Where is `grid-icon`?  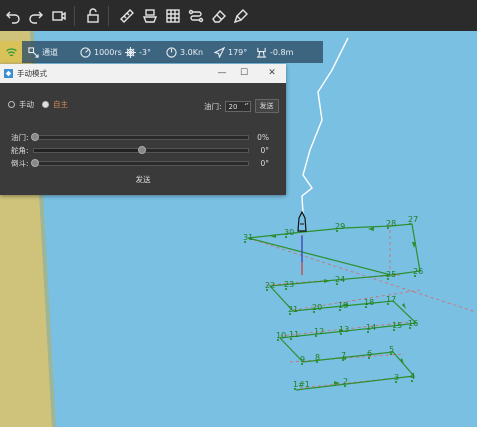
grid-icon is located at coordinates (173, 16).